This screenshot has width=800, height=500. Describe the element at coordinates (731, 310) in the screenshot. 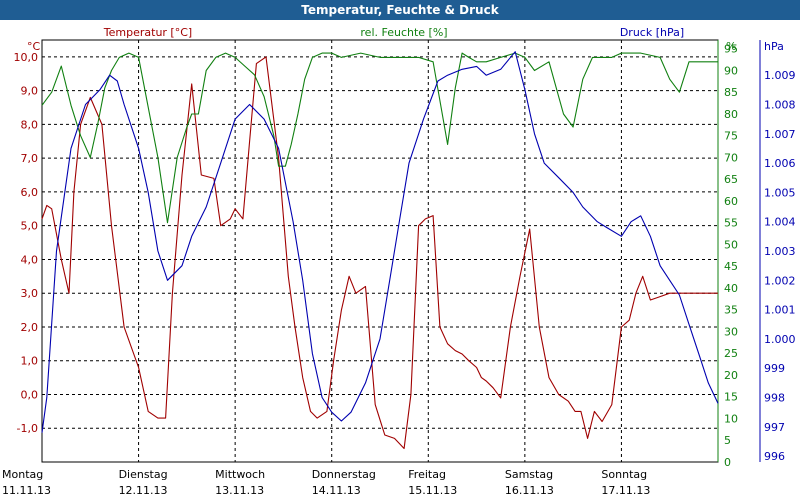

I see `humidity-tick: 35` at that location.